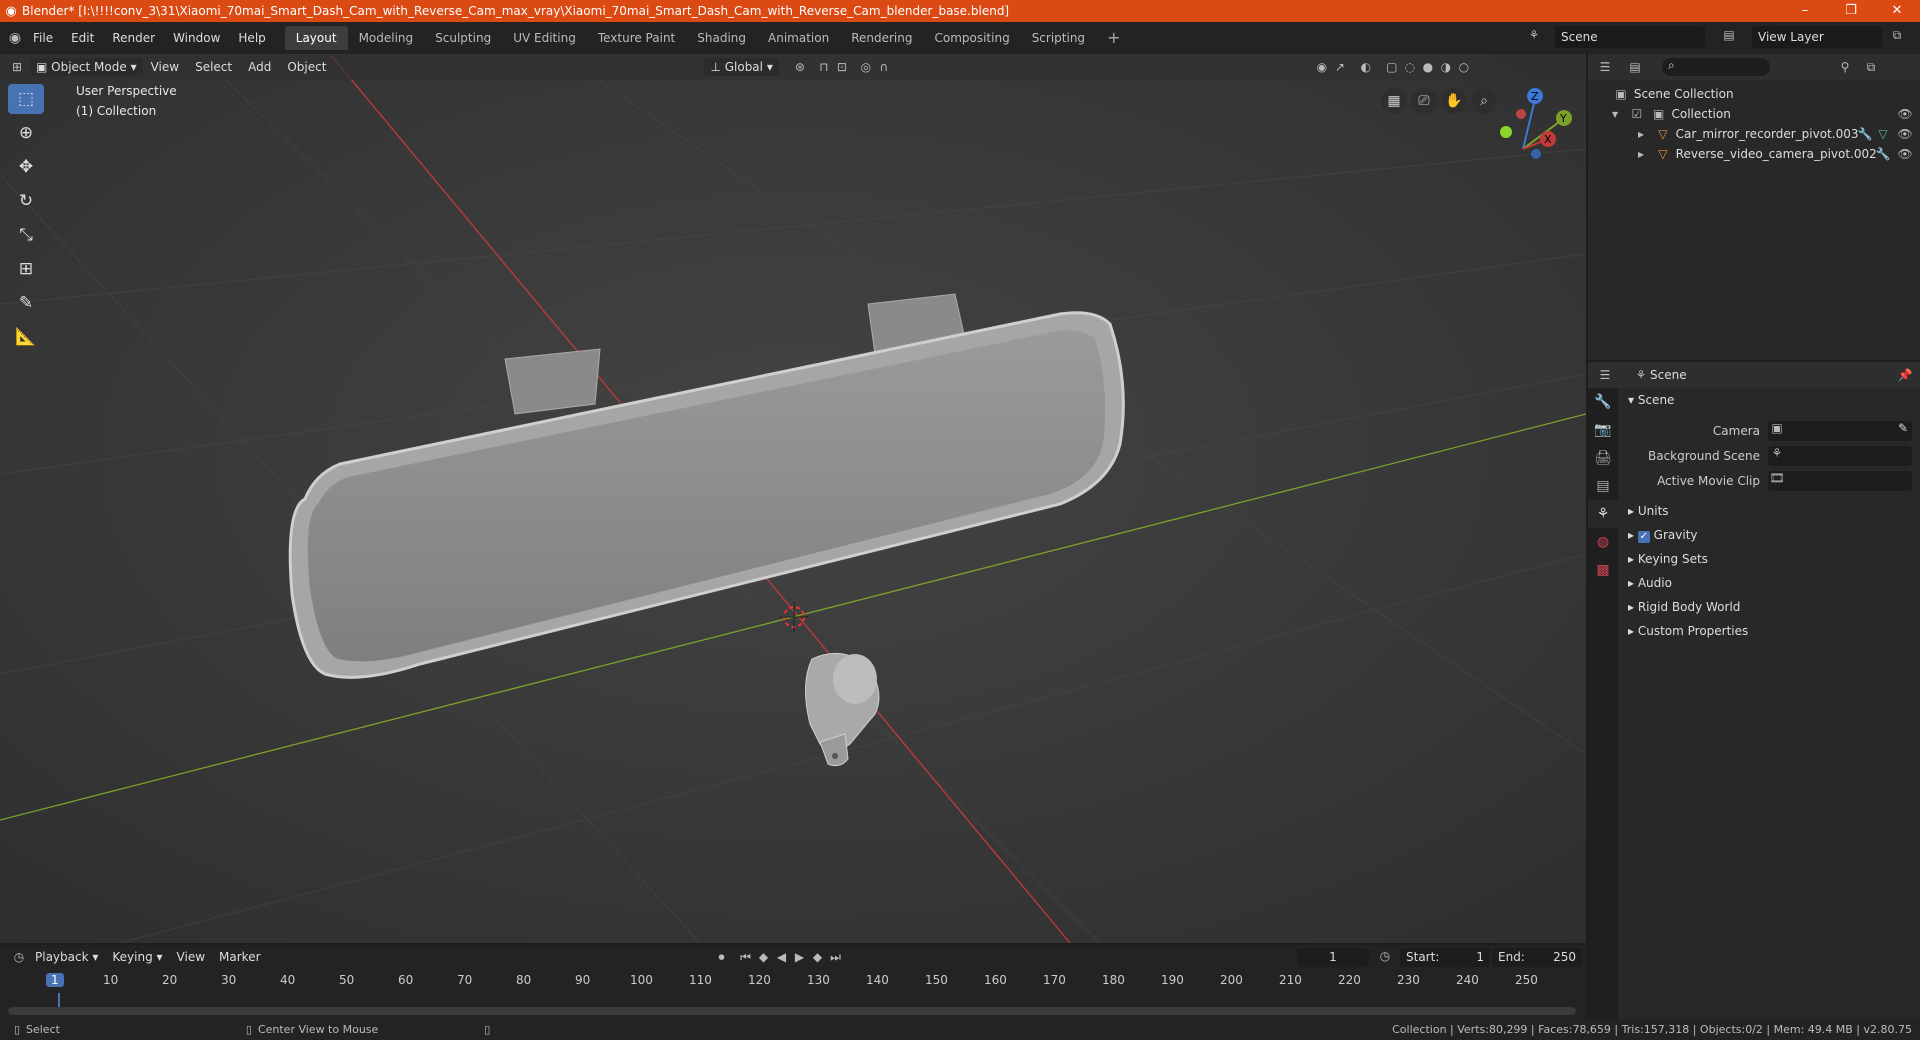  What do you see at coordinates (386, 38) in the screenshot?
I see `tab-modeling: Modeling` at bounding box center [386, 38].